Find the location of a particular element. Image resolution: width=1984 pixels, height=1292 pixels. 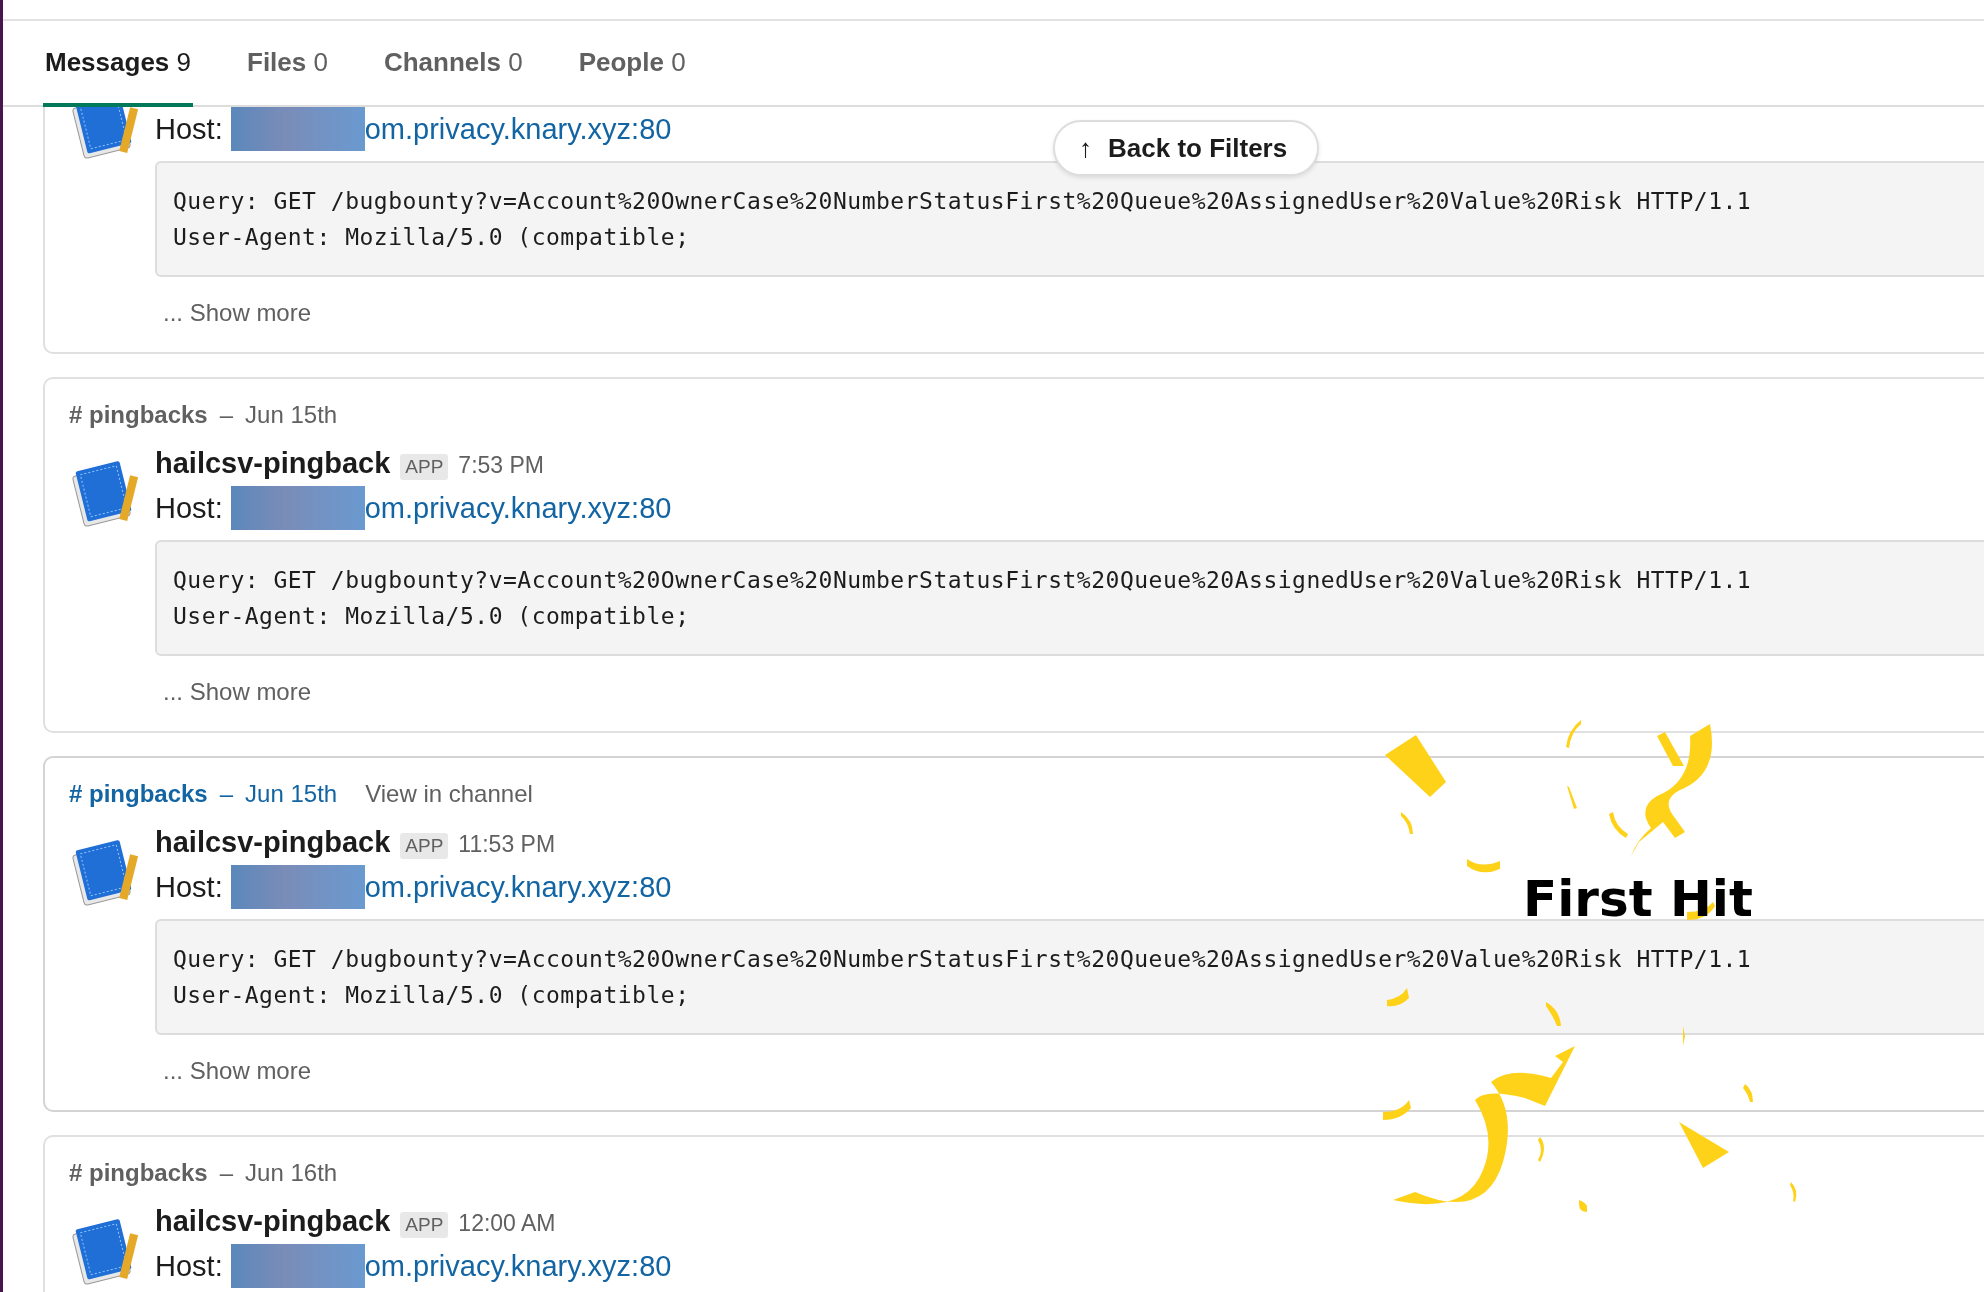

tab: Files 0 is located at coordinates (287, 64).